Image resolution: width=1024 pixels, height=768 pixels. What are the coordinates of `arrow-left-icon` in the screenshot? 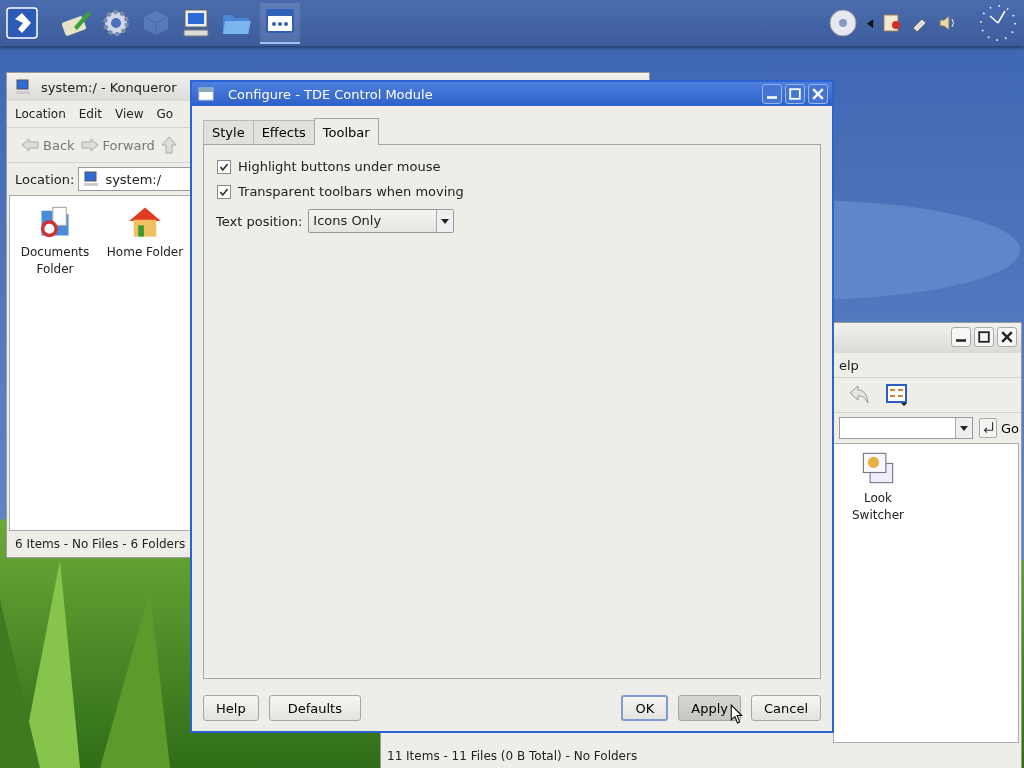 It's located at (870, 23).